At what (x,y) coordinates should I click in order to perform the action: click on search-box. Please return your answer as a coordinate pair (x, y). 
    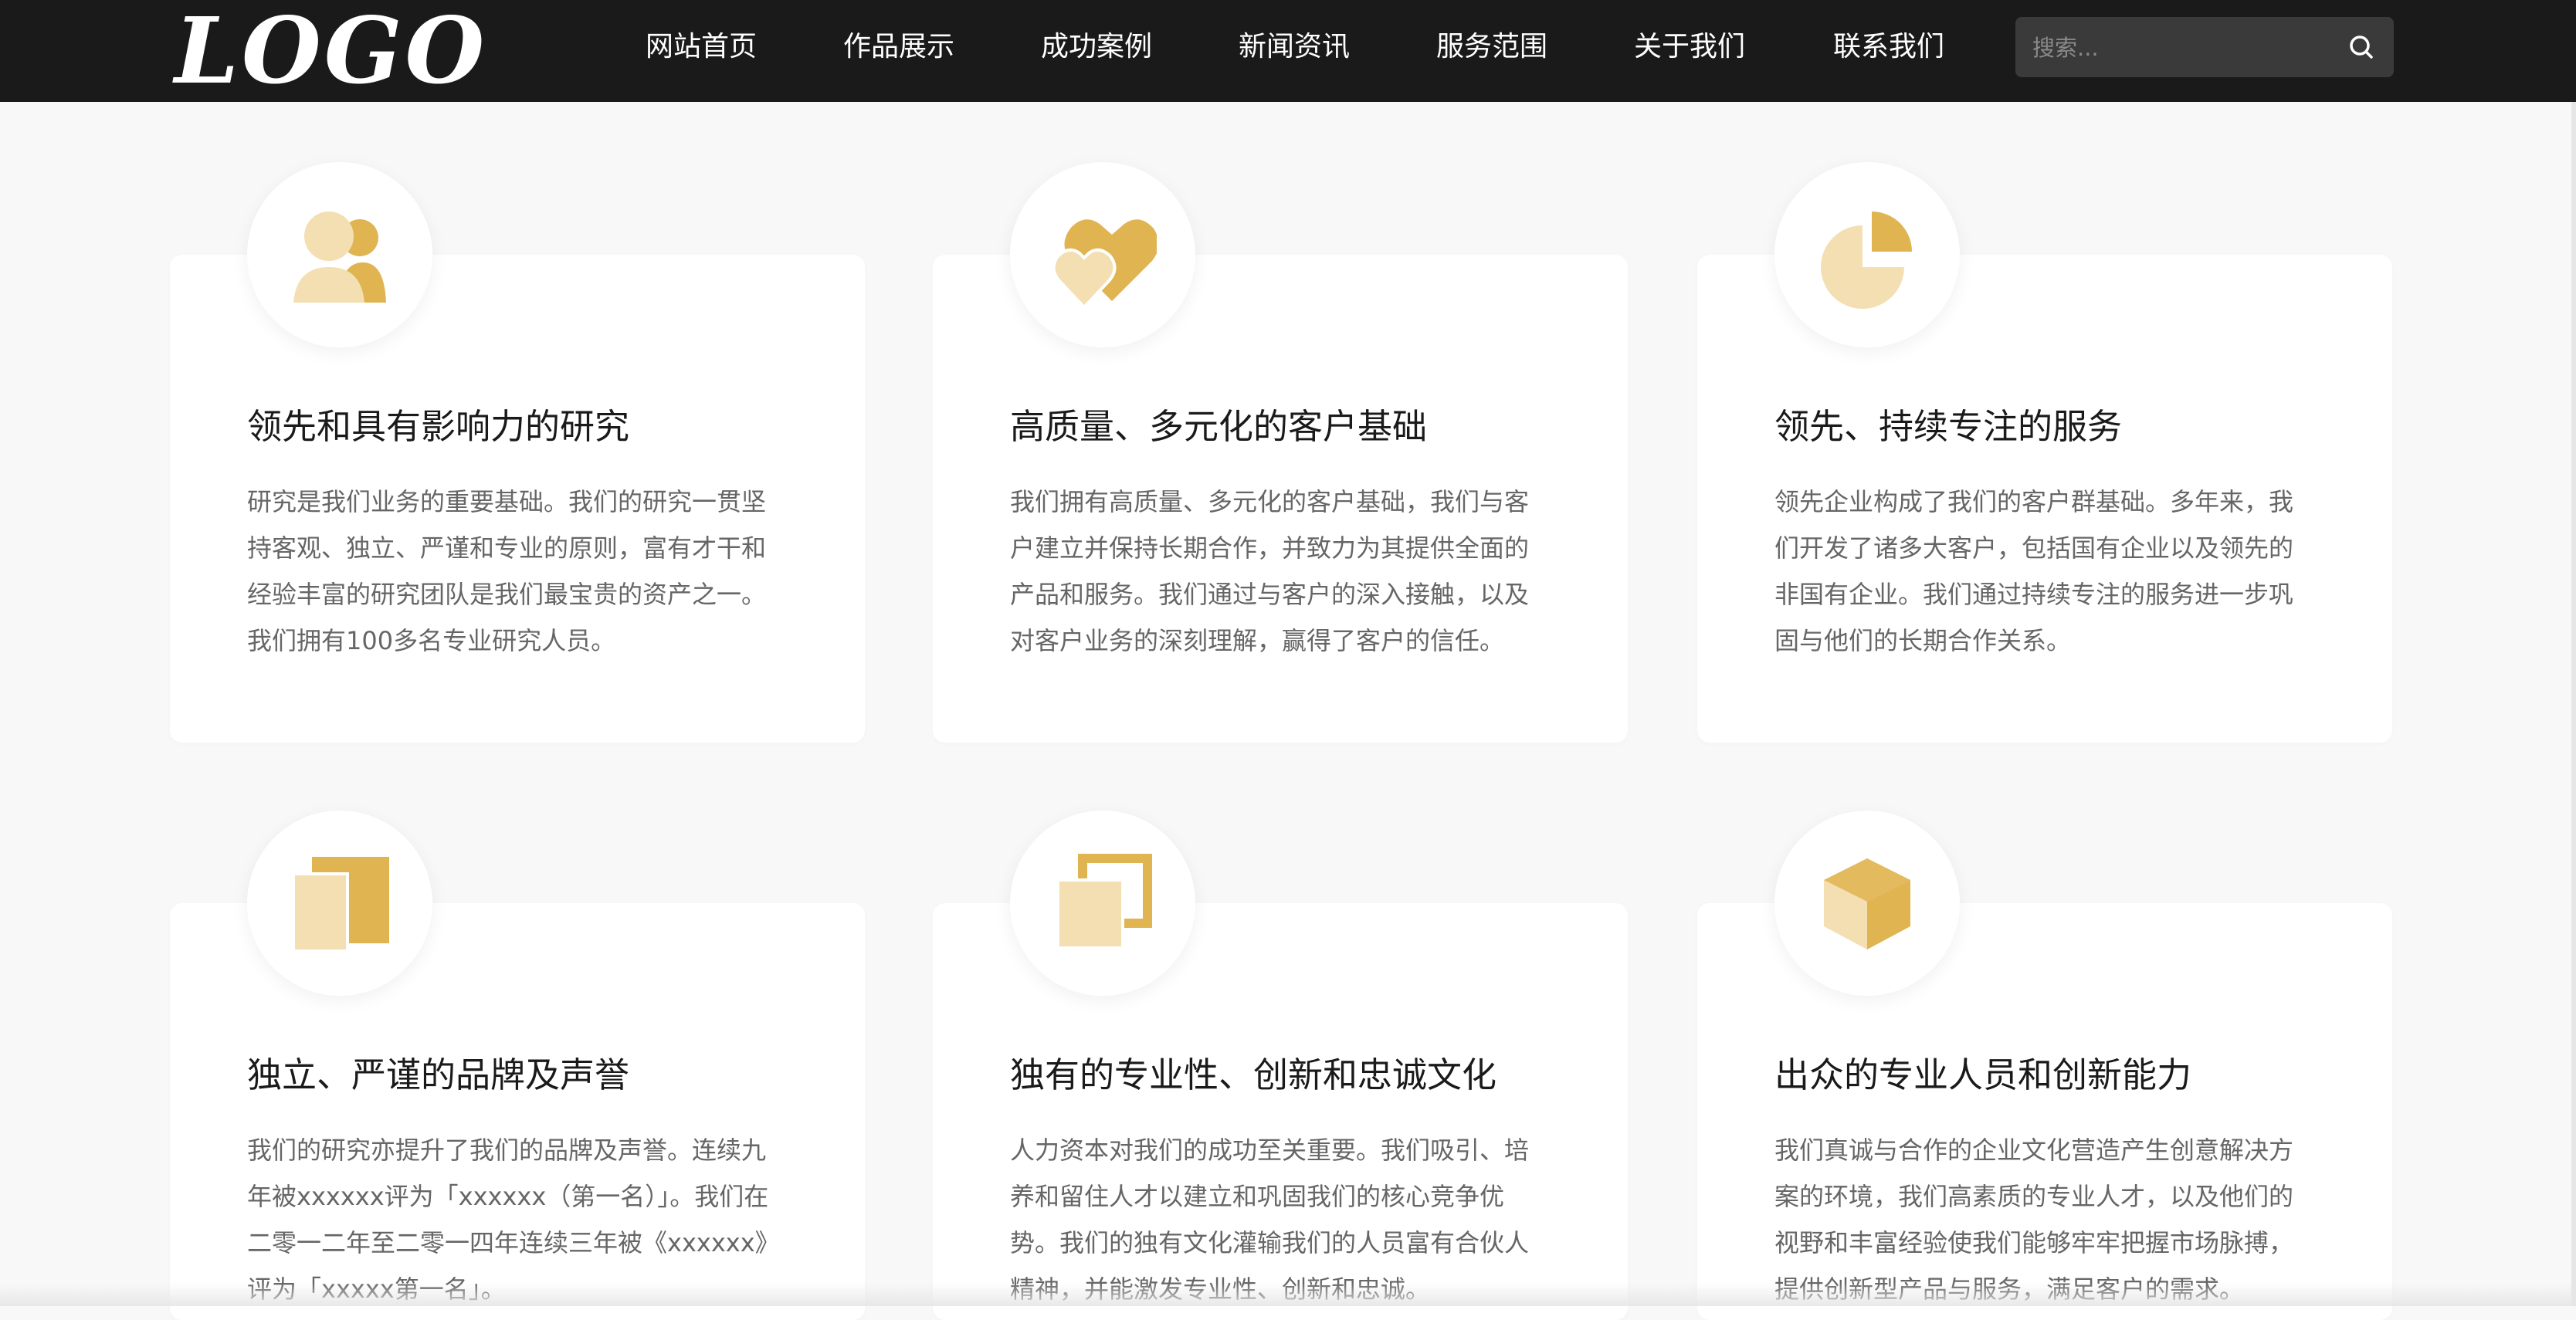
    Looking at the image, I should click on (2204, 48).